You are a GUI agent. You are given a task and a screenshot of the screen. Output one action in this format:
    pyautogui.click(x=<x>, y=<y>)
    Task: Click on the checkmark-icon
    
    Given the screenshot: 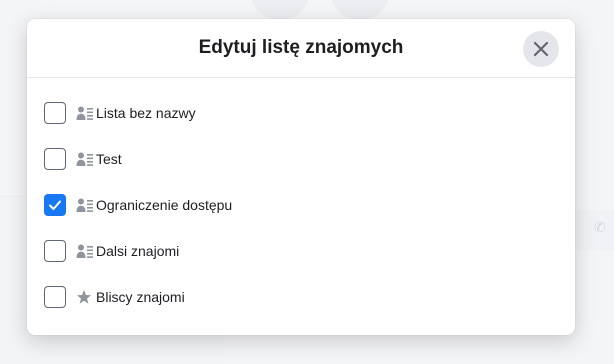 What is the action you would take?
    pyautogui.click(x=55, y=205)
    